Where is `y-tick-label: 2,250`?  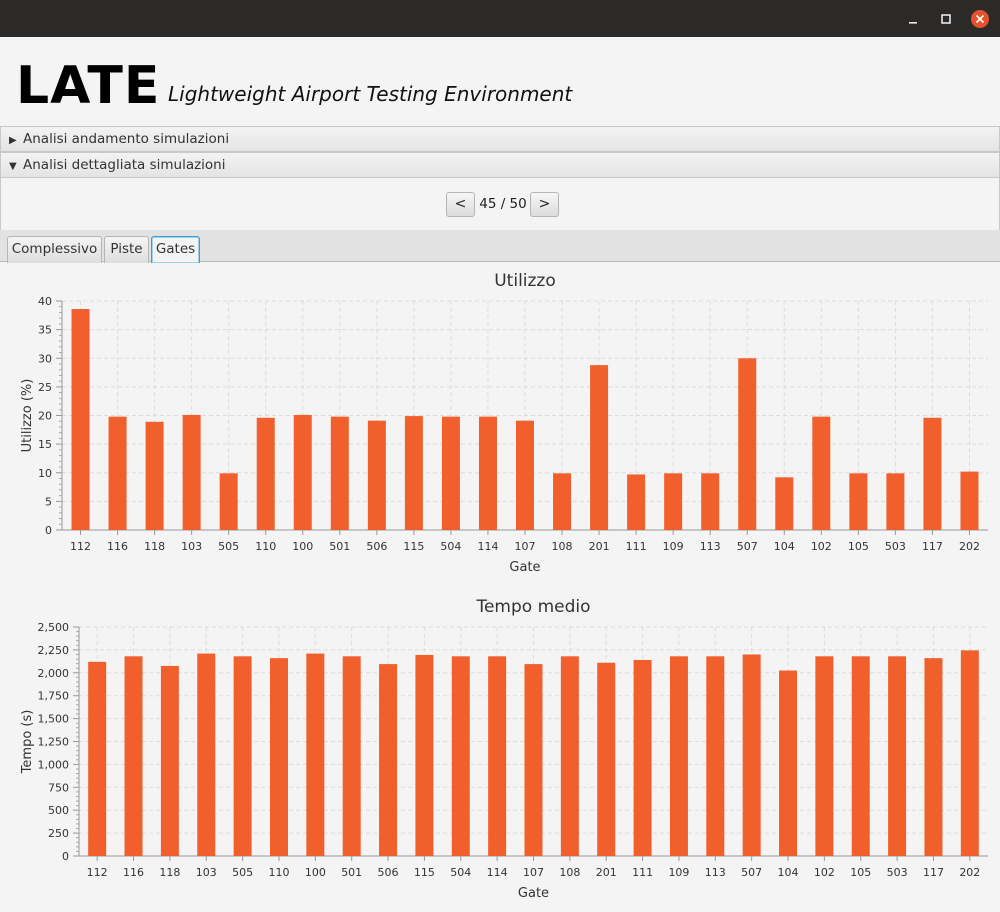
y-tick-label: 2,250 is located at coordinates (54, 650).